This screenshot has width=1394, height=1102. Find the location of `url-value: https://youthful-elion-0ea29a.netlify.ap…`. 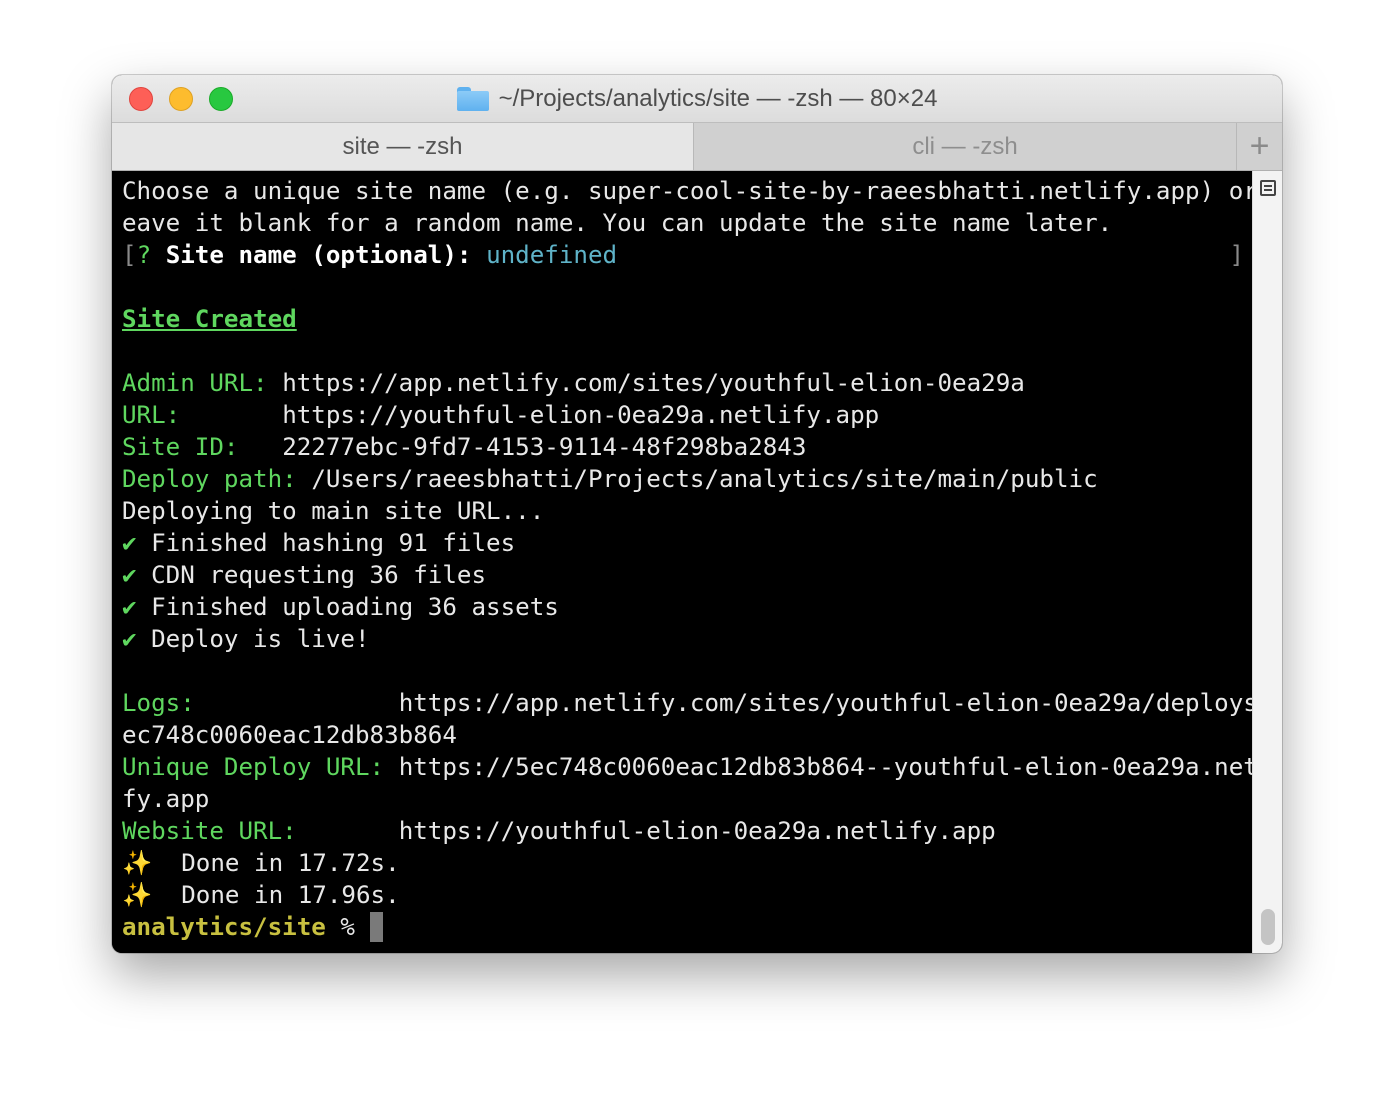

url-value: https://youthful-elion-0ea29a.netlify.ap… is located at coordinates (580, 415).